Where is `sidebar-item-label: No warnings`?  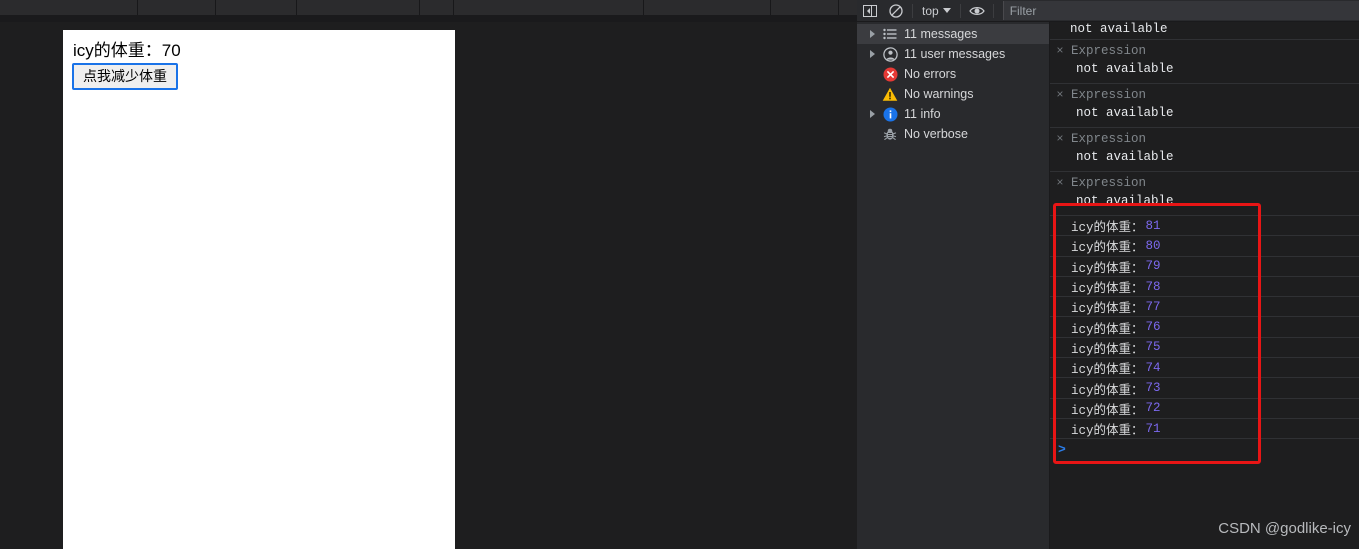 sidebar-item-label: No warnings is located at coordinates (939, 94).